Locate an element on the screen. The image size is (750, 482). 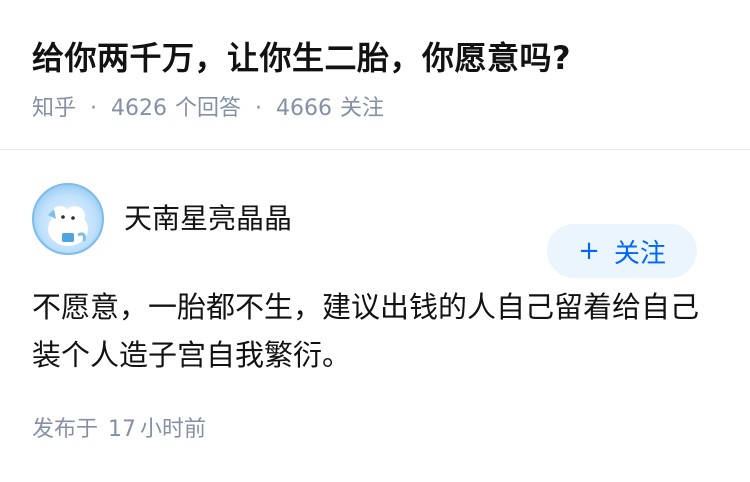
follow-button: + 关注 is located at coordinates (622, 251).